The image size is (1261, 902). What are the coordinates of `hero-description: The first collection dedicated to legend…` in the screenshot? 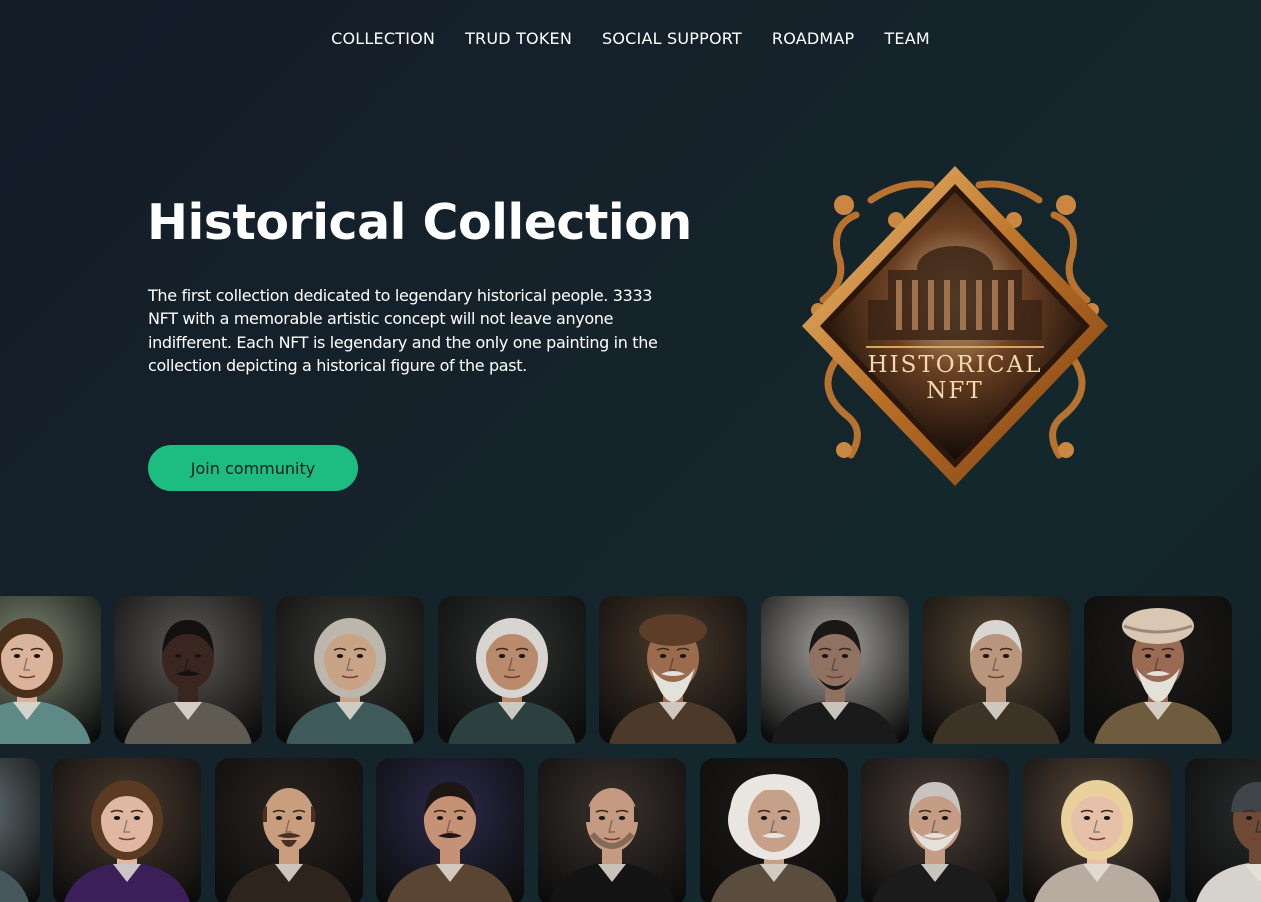 It's located at (403, 330).